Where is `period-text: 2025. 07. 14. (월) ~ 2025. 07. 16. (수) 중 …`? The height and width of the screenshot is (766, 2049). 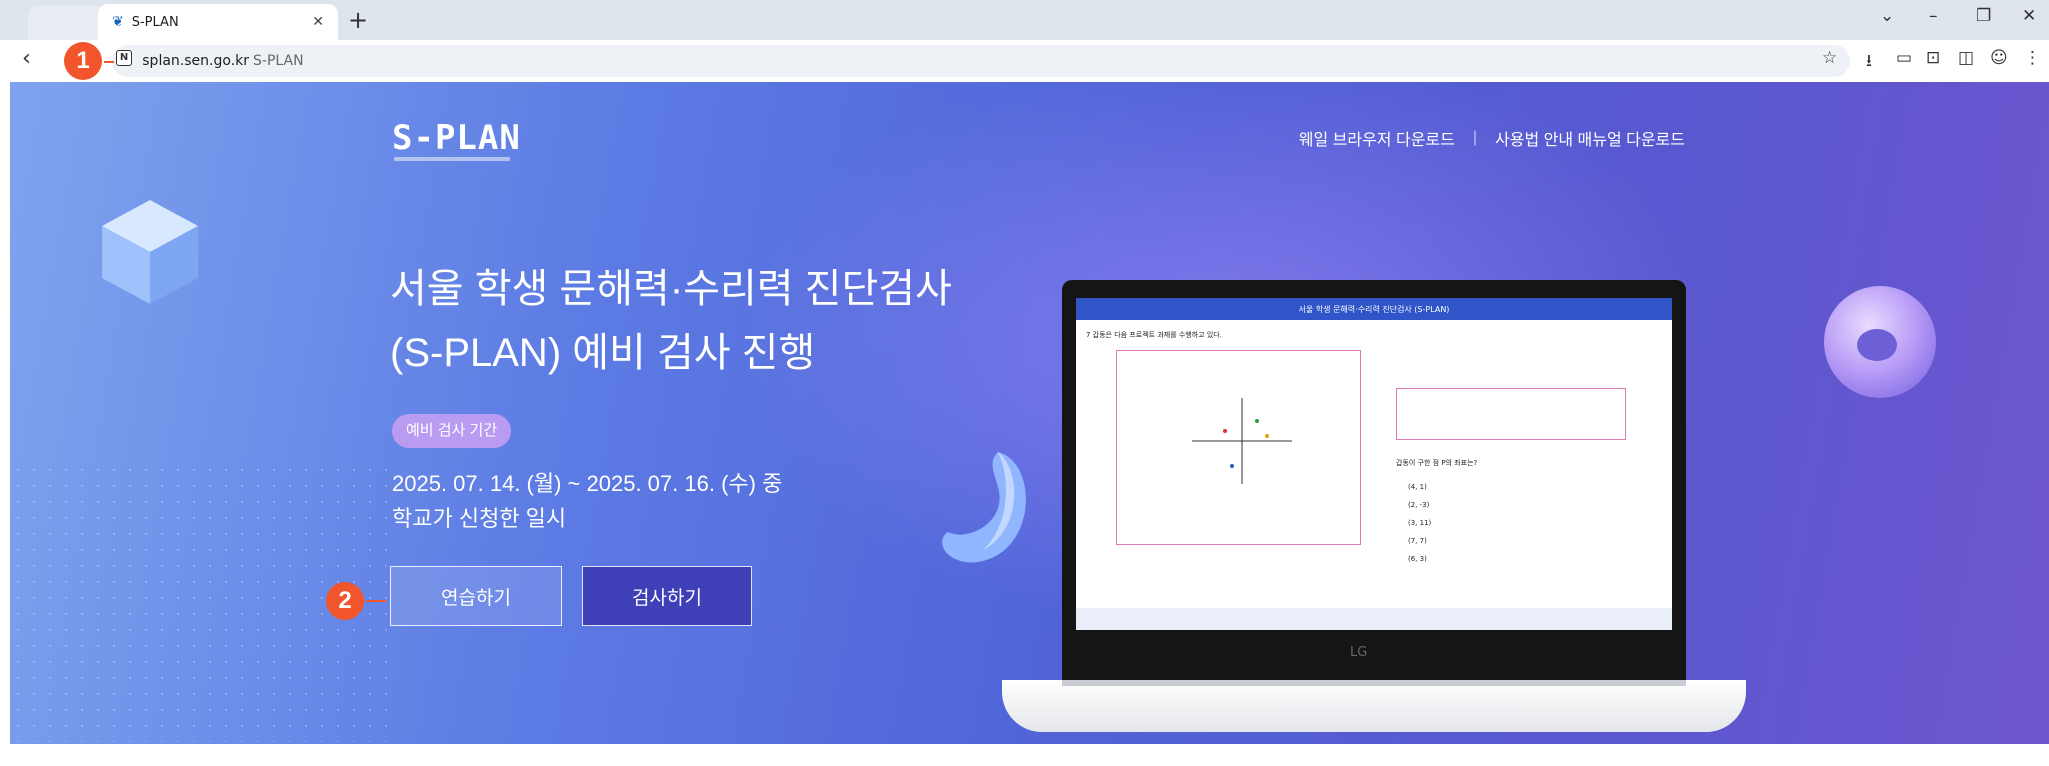
period-text: 2025. 07. 14. (월) ~ 2025. 07. 16. (수) 중 … is located at coordinates (587, 501).